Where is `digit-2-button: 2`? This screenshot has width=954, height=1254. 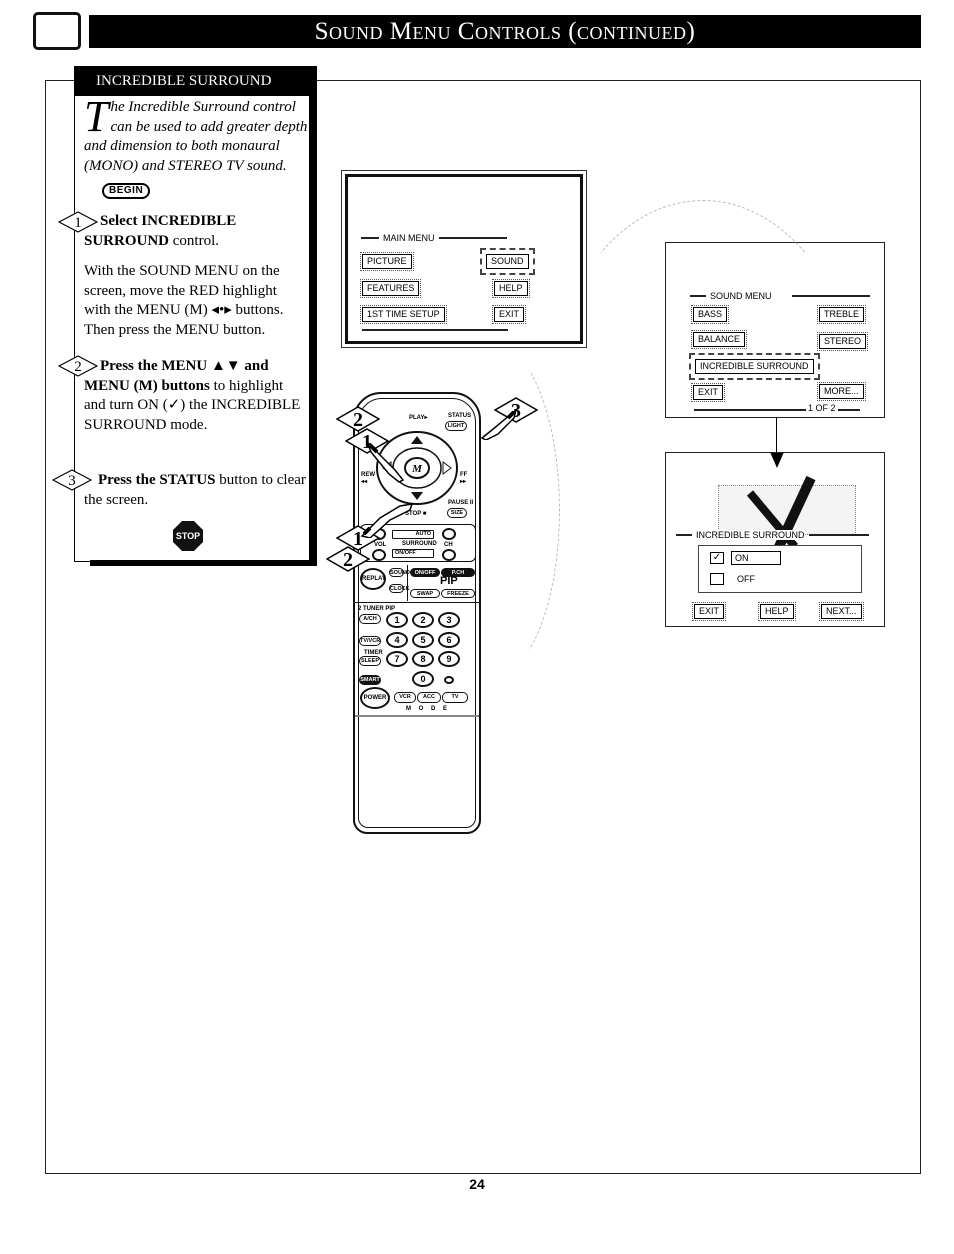
digit-2-button: 2 is located at coordinates (423, 620).